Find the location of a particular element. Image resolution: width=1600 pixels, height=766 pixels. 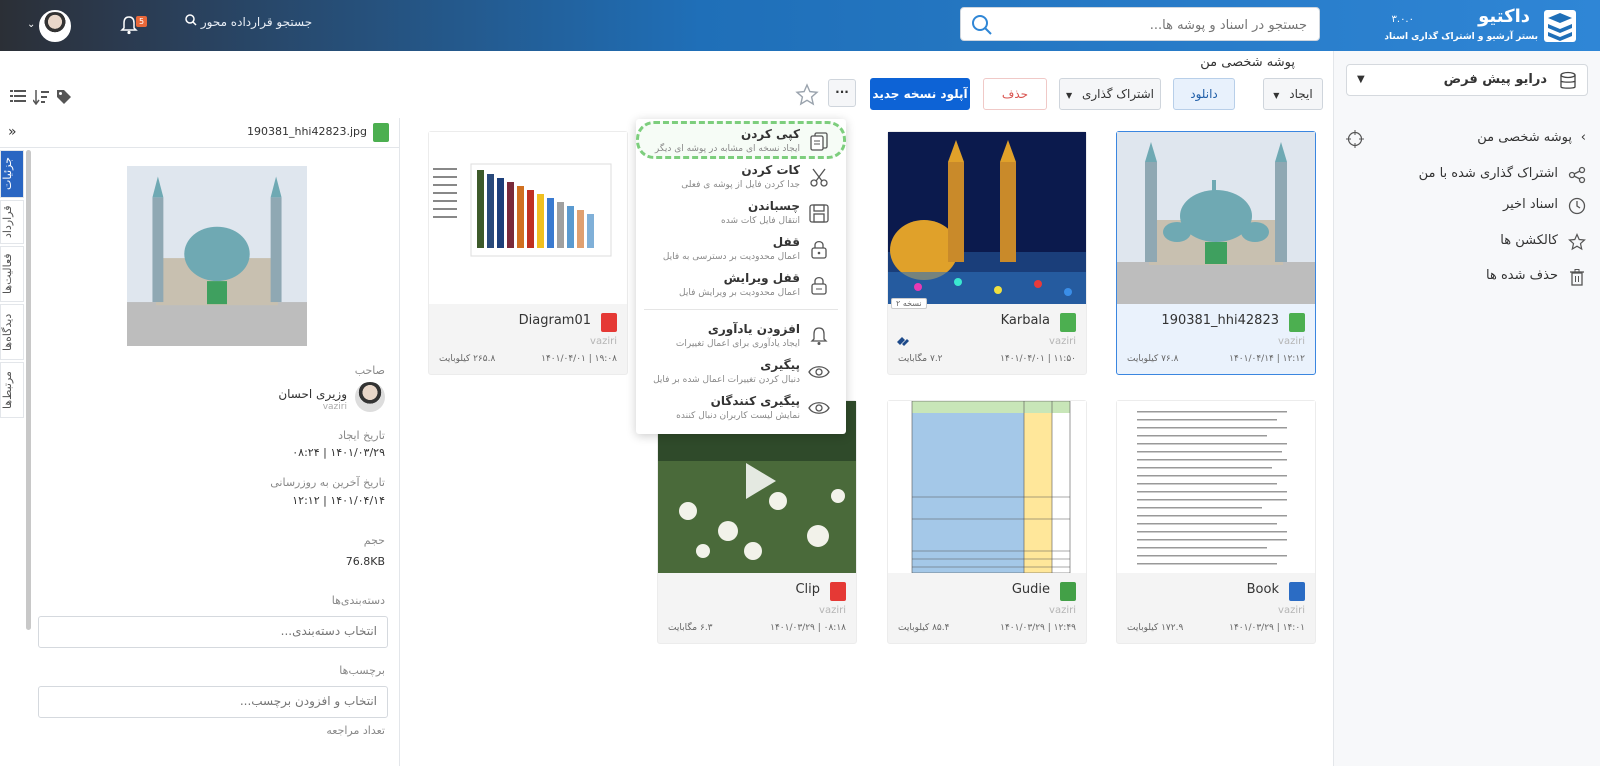

paste-icon is located at coordinates (819, 213).